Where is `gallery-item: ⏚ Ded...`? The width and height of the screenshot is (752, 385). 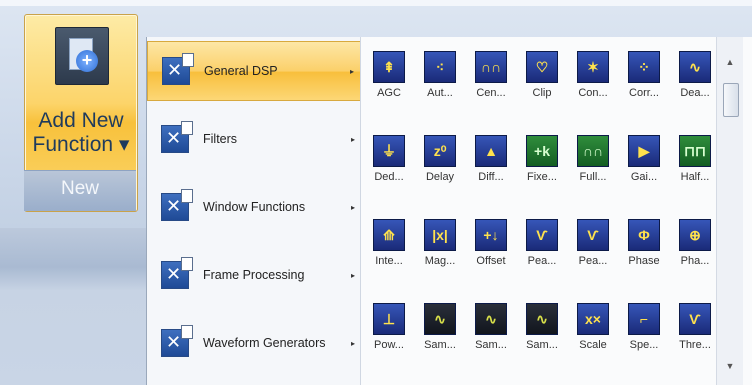
gallery-item: ⏚ Ded... is located at coordinates (390, 157).